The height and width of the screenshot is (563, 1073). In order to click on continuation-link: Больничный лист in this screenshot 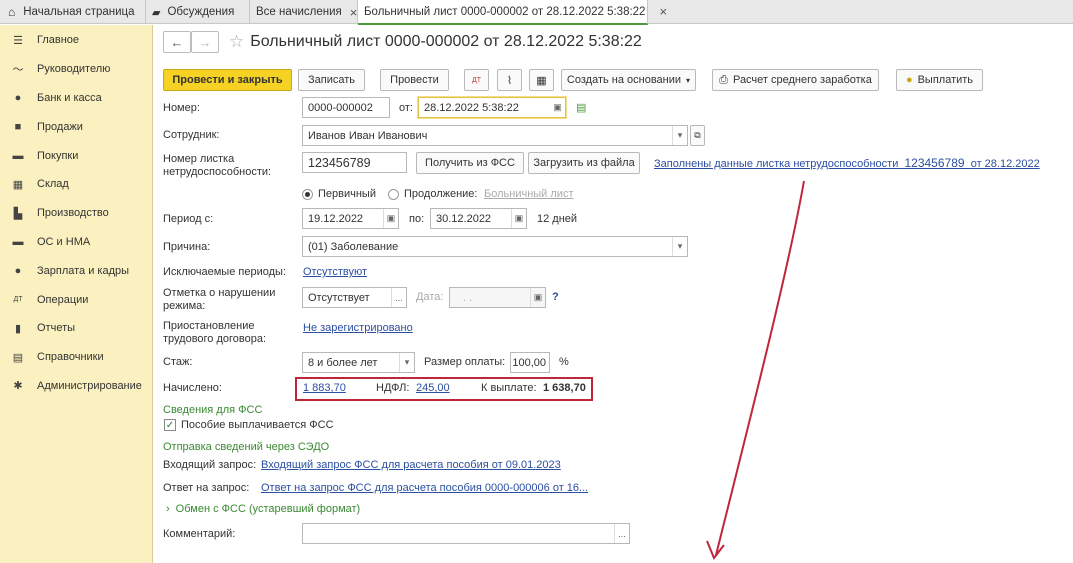, I will do `click(529, 194)`.